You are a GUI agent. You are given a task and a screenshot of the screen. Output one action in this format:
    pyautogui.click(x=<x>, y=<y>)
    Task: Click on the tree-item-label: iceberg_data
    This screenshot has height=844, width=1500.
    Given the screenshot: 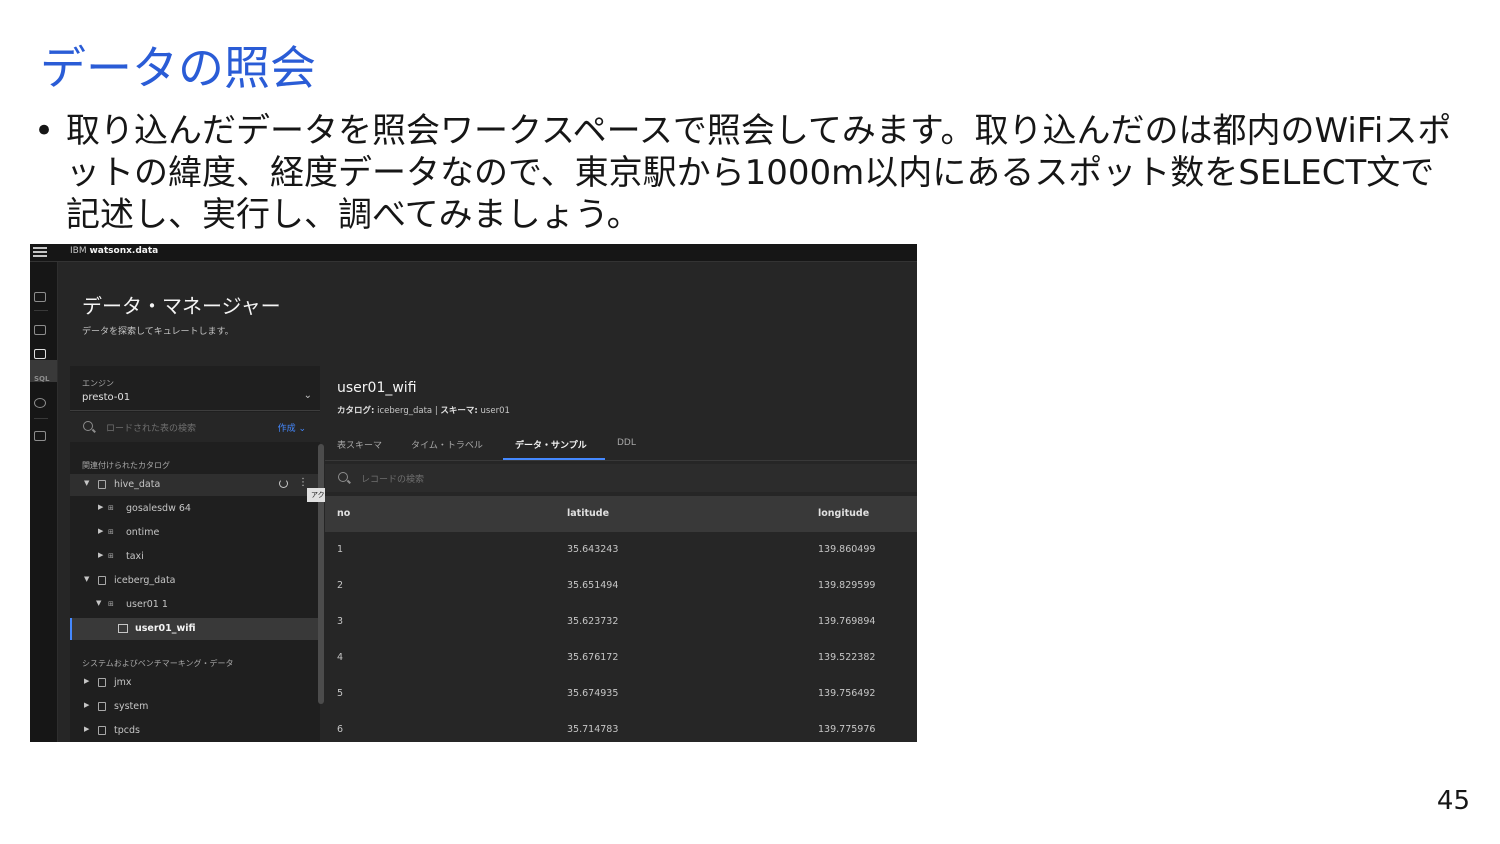 What is the action you would take?
    pyautogui.click(x=145, y=580)
    